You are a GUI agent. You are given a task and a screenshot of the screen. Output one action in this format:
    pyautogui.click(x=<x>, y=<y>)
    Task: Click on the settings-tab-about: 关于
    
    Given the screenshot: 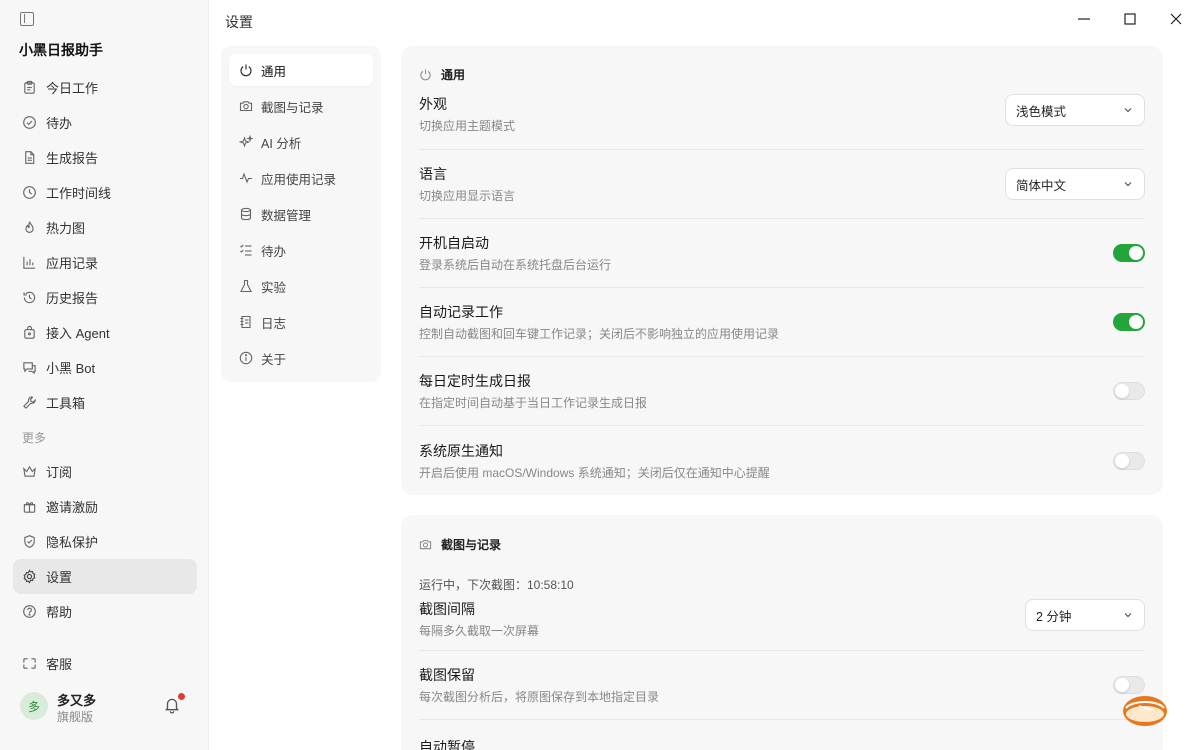 What is the action you would take?
    pyautogui.click(x=301, y=358)
    